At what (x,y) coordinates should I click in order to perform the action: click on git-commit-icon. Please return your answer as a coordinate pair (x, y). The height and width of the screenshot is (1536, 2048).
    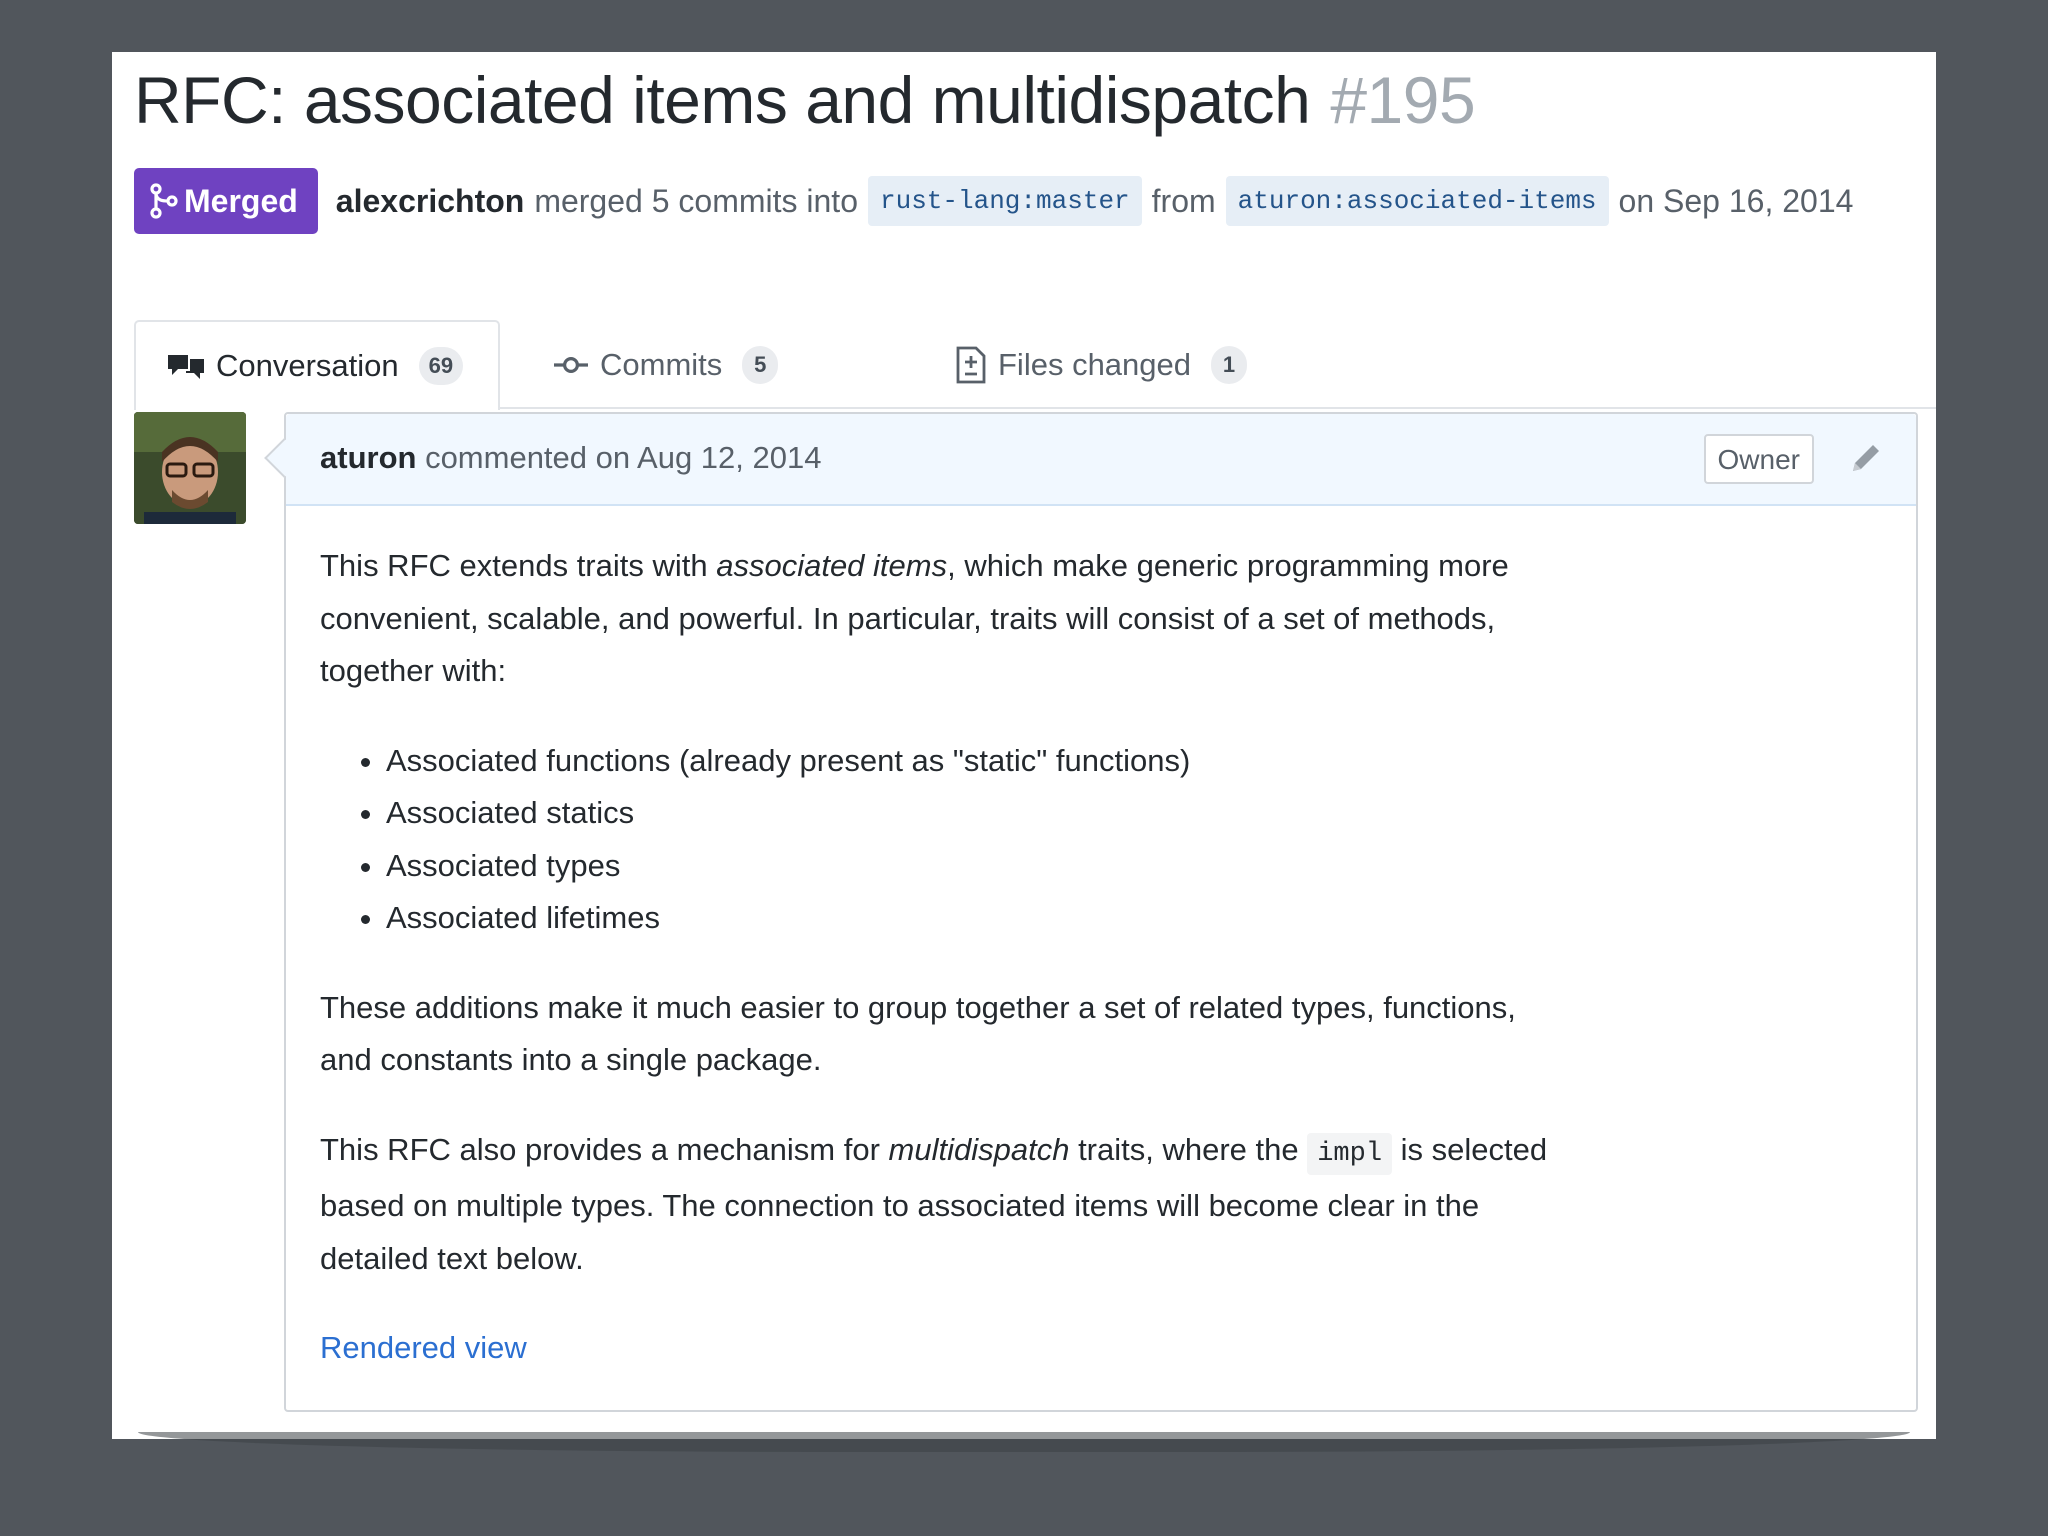
    Looking at the image, I should click on (571, 365).